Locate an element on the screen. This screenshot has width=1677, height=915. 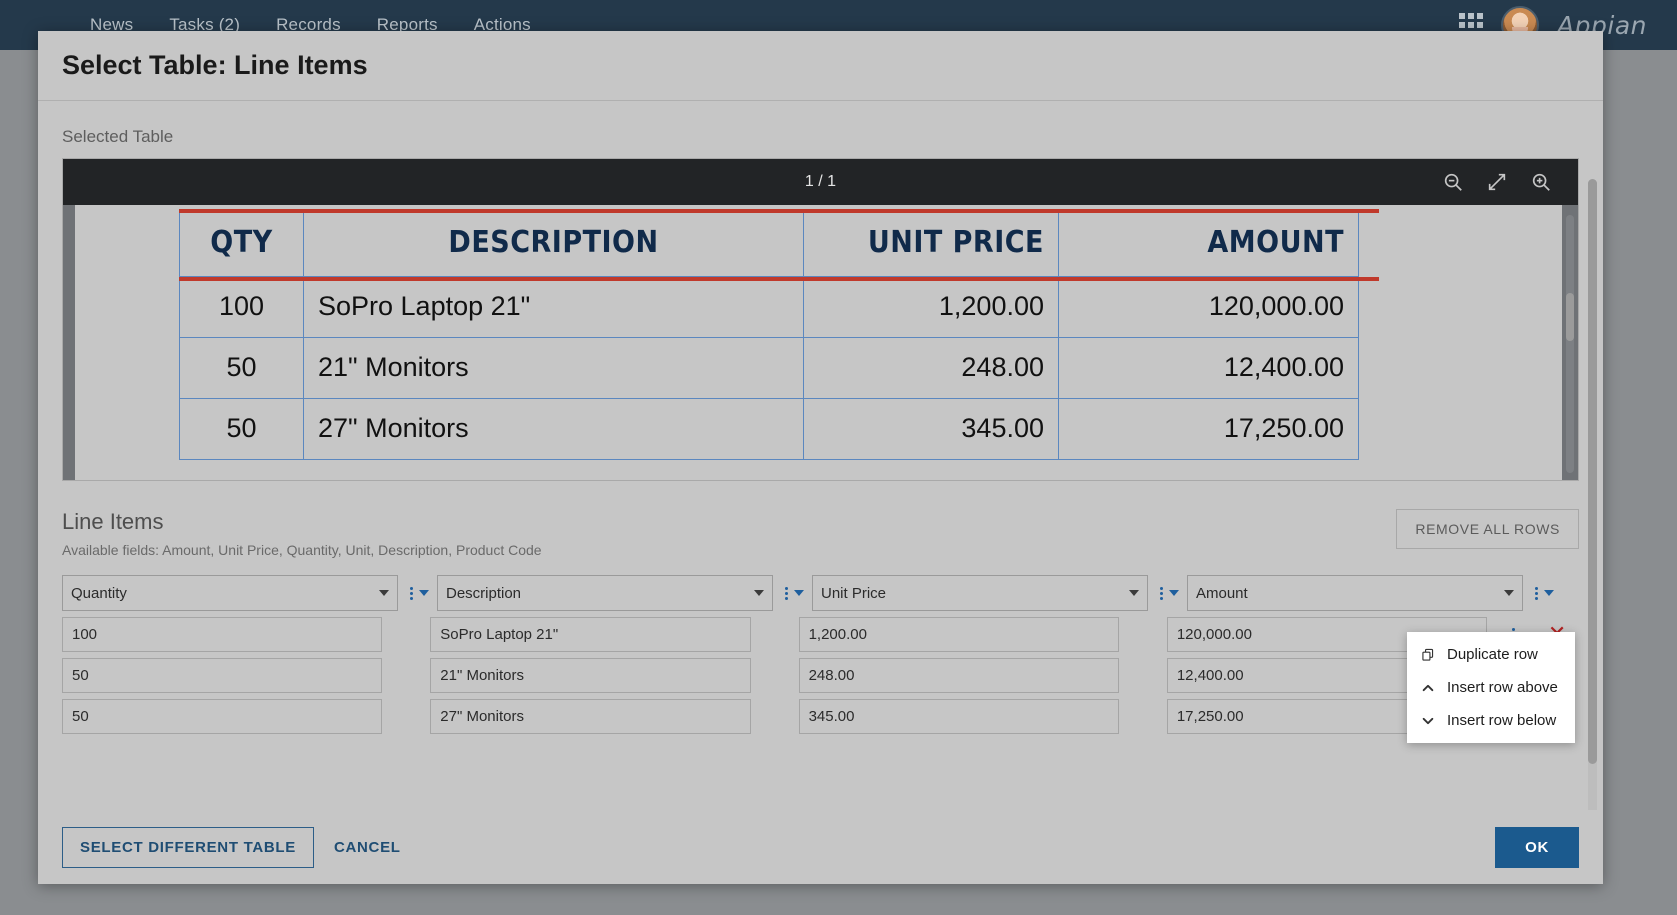
cancel-button: CANCEL is located at coordinates (367, 847).